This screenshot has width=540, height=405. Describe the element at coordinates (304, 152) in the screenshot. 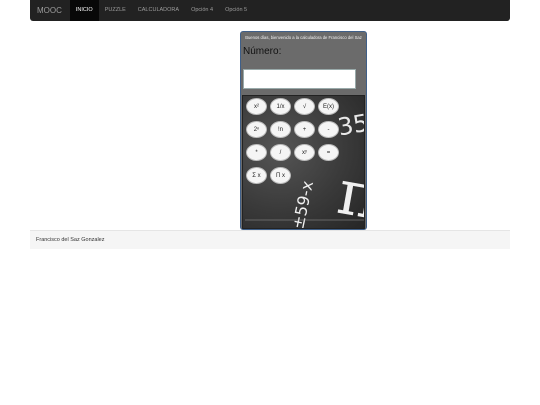

I see `power-button: xʸ` at that location.